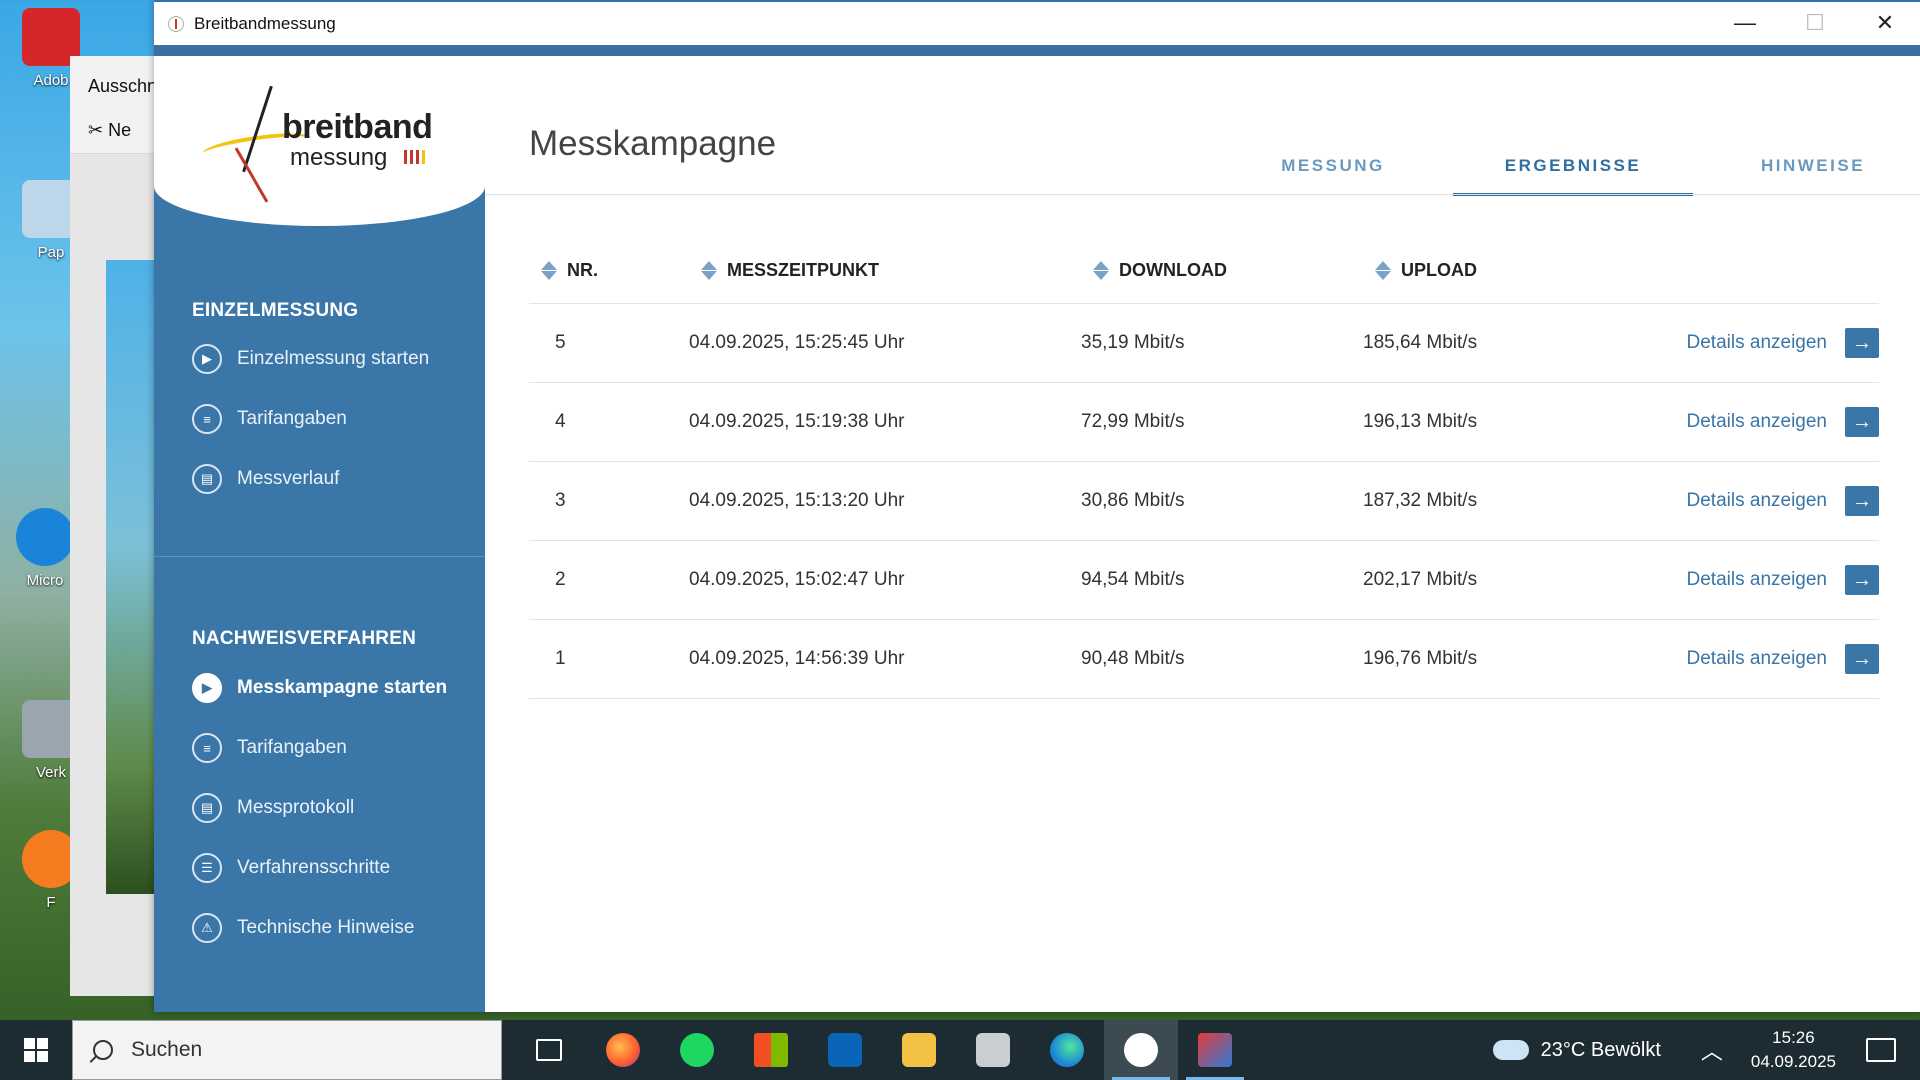 Image resolution: width=1920 pixels, height=1080 pixels. I want to click on tab-bar: MESSUNG ERGEBNISSE HINWEISE, so click(1566, 171).